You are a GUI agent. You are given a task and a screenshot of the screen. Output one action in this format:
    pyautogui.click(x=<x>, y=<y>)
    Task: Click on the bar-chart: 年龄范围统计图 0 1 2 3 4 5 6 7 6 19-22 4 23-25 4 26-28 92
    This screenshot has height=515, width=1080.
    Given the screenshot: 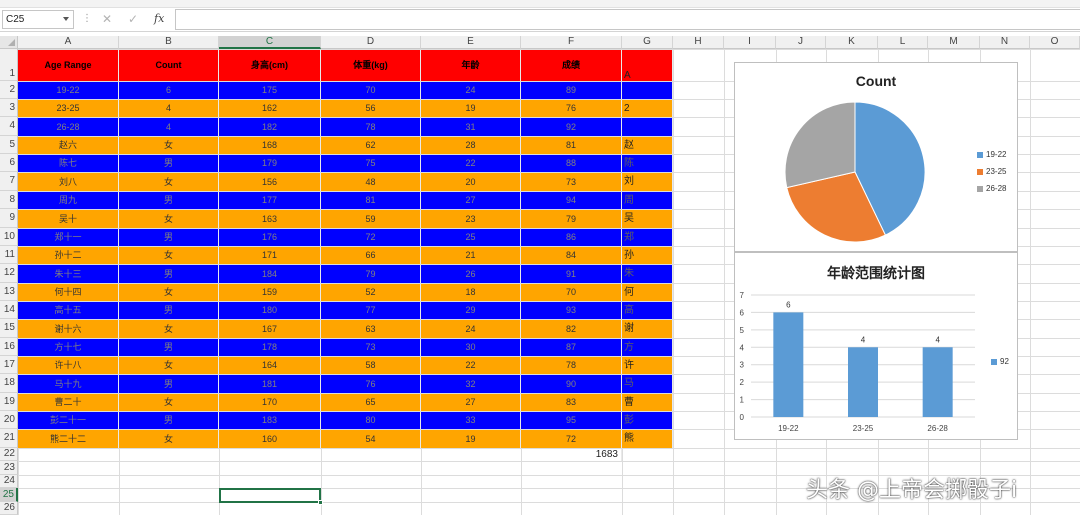 What is the action you would take?
    pyautogui.click(x=876, y=346)
    